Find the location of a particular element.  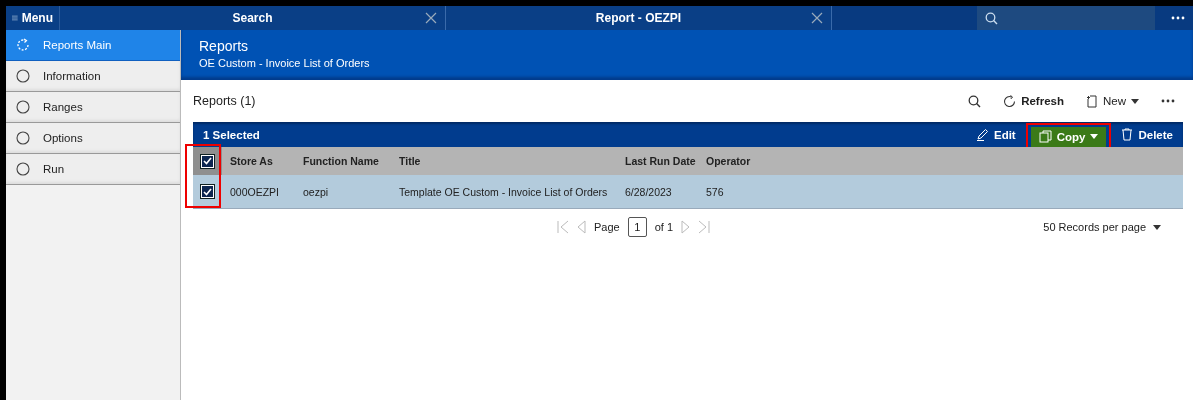

search-field is located at coordinates (1066, 18).